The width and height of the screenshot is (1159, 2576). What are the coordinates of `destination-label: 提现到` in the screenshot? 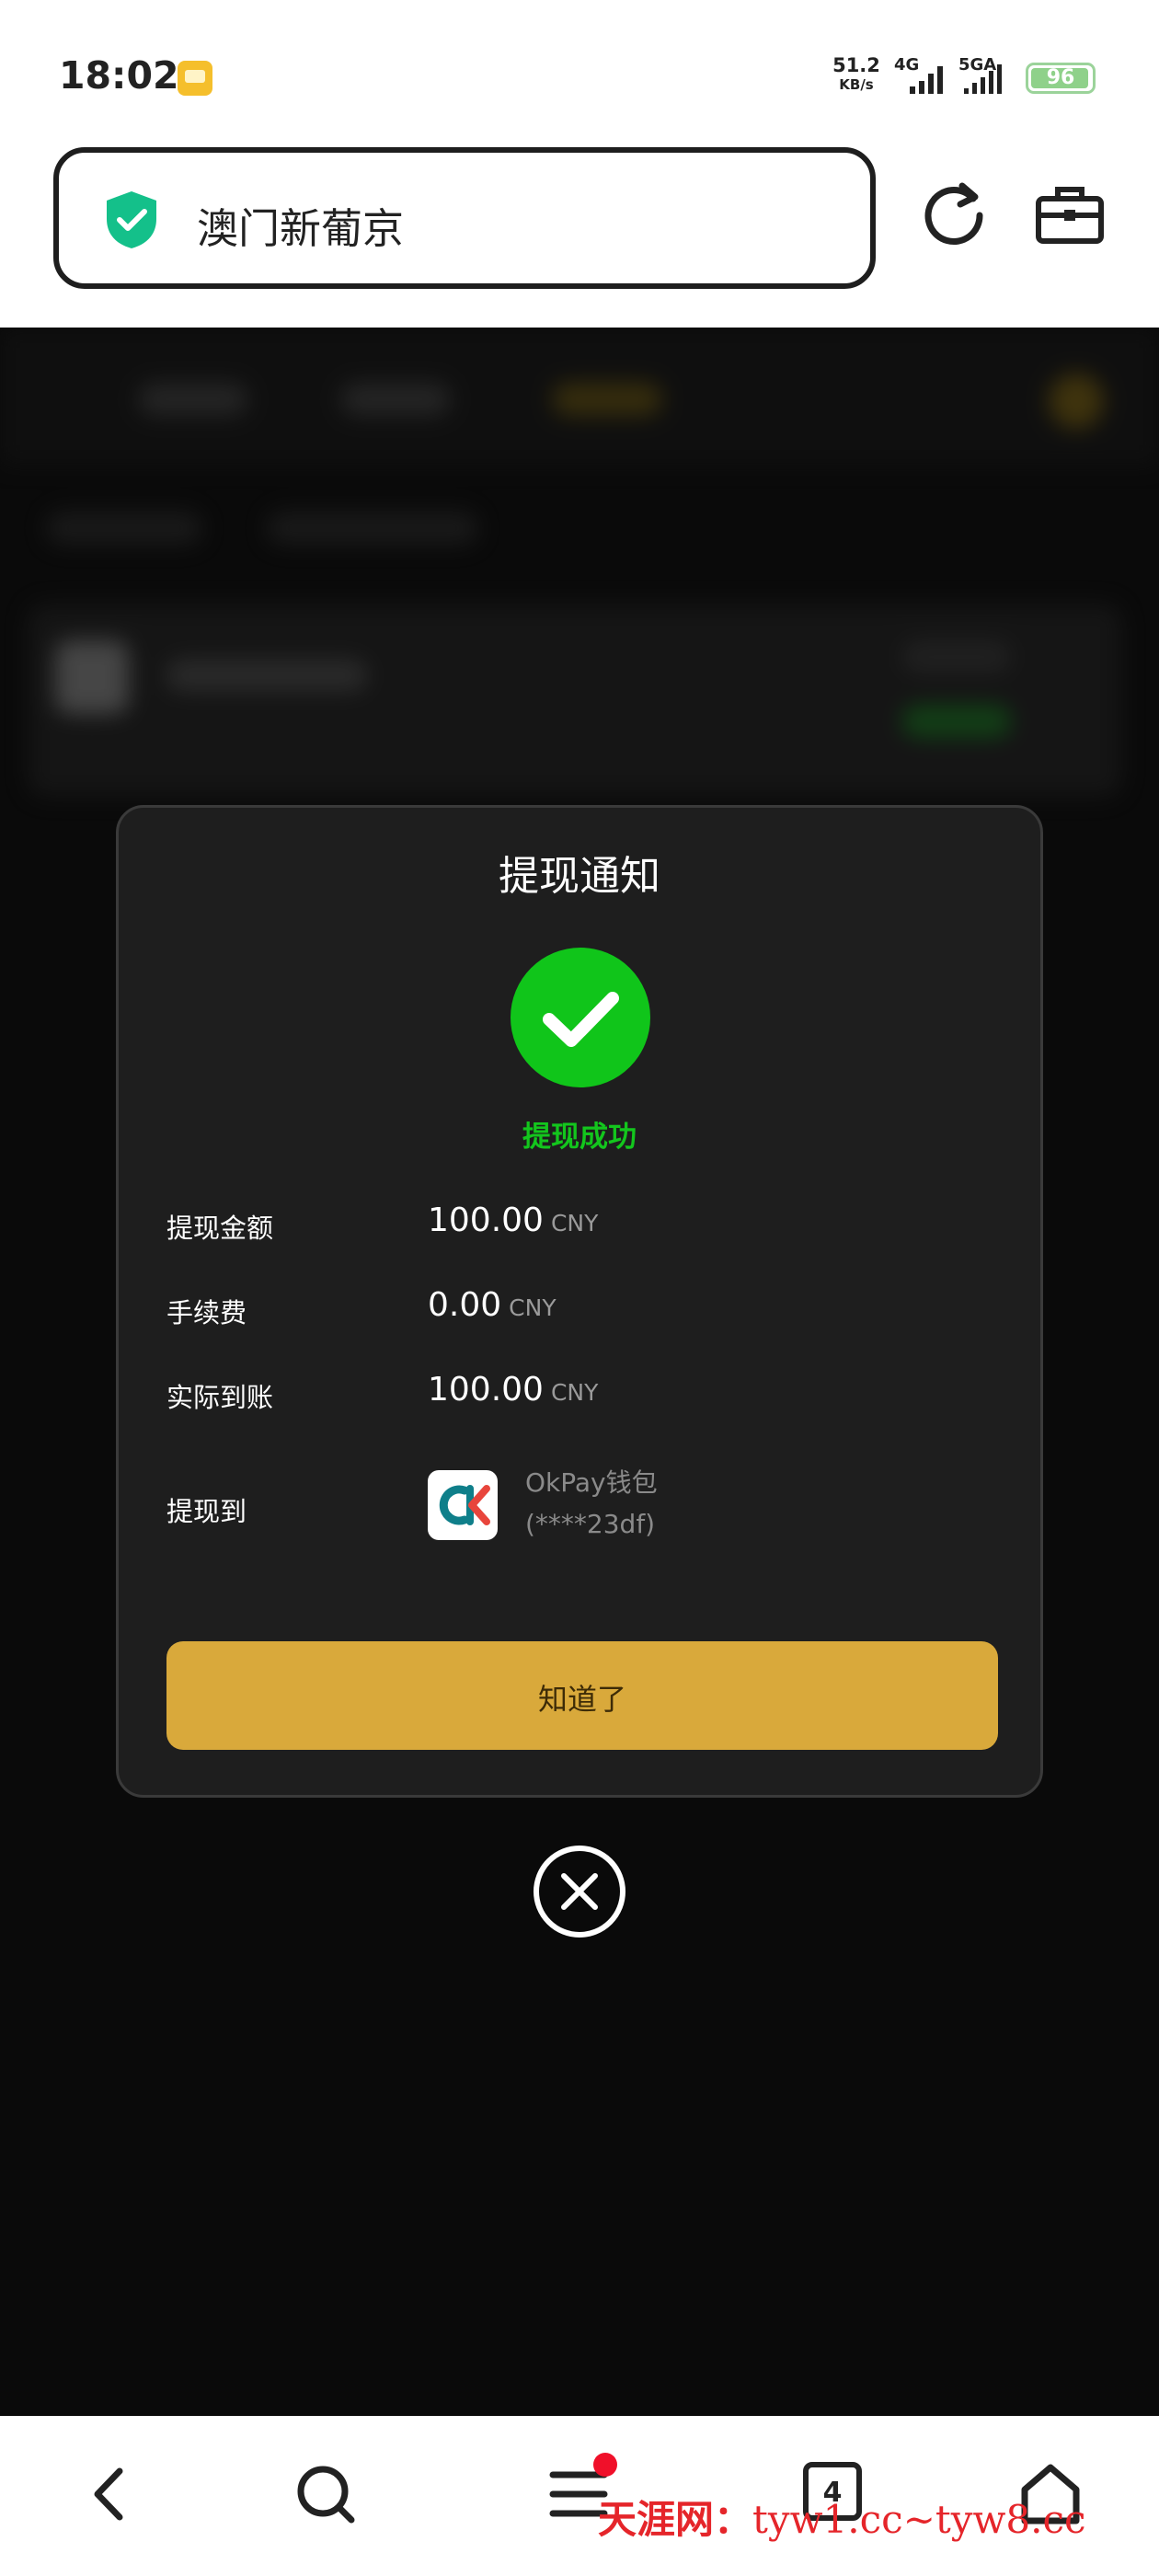 It's located at (206, 1511).